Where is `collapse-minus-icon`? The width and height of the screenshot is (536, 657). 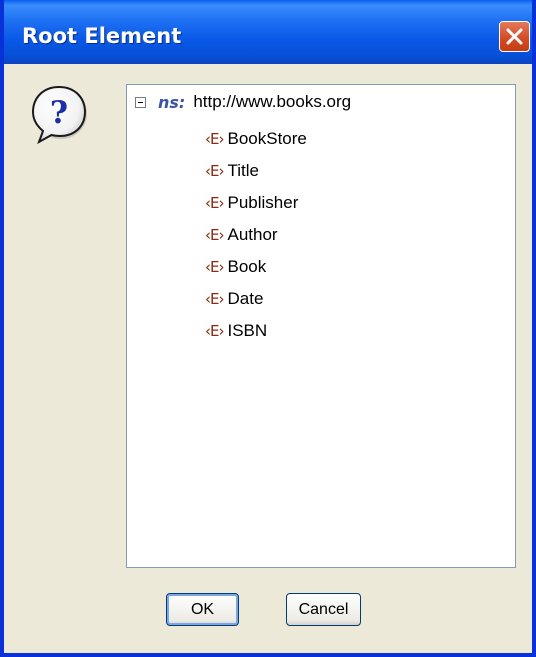 collapse-minus-icon is located at coordinates (140, 102).